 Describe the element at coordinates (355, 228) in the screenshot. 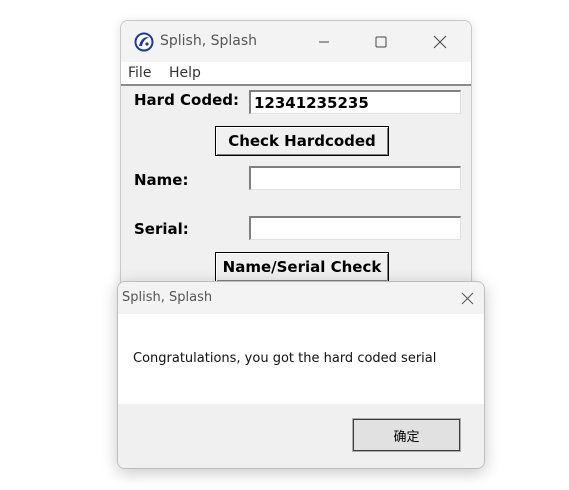

I see `serial-field` at that location.